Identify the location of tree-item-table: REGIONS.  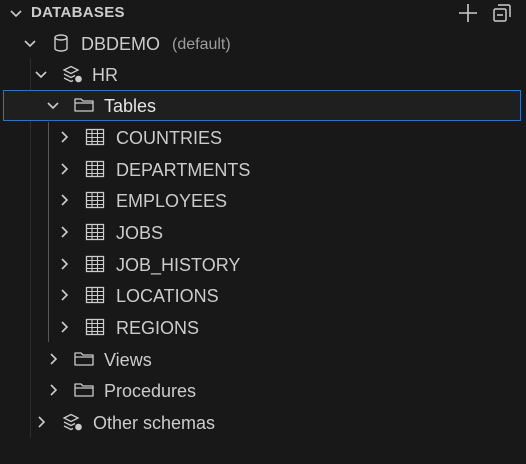
(263, 327).